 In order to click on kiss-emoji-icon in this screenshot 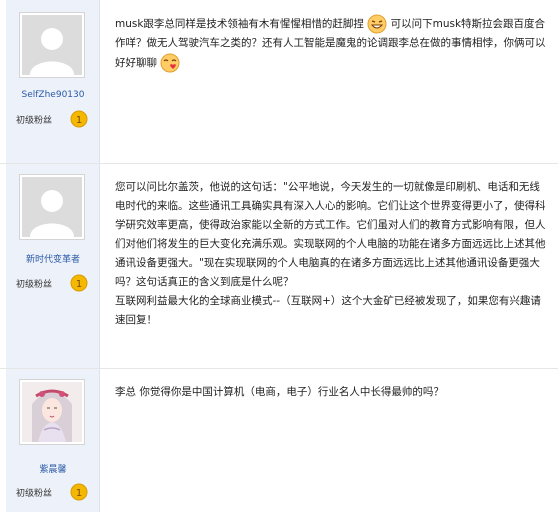, I will do `click(170, 63)`.